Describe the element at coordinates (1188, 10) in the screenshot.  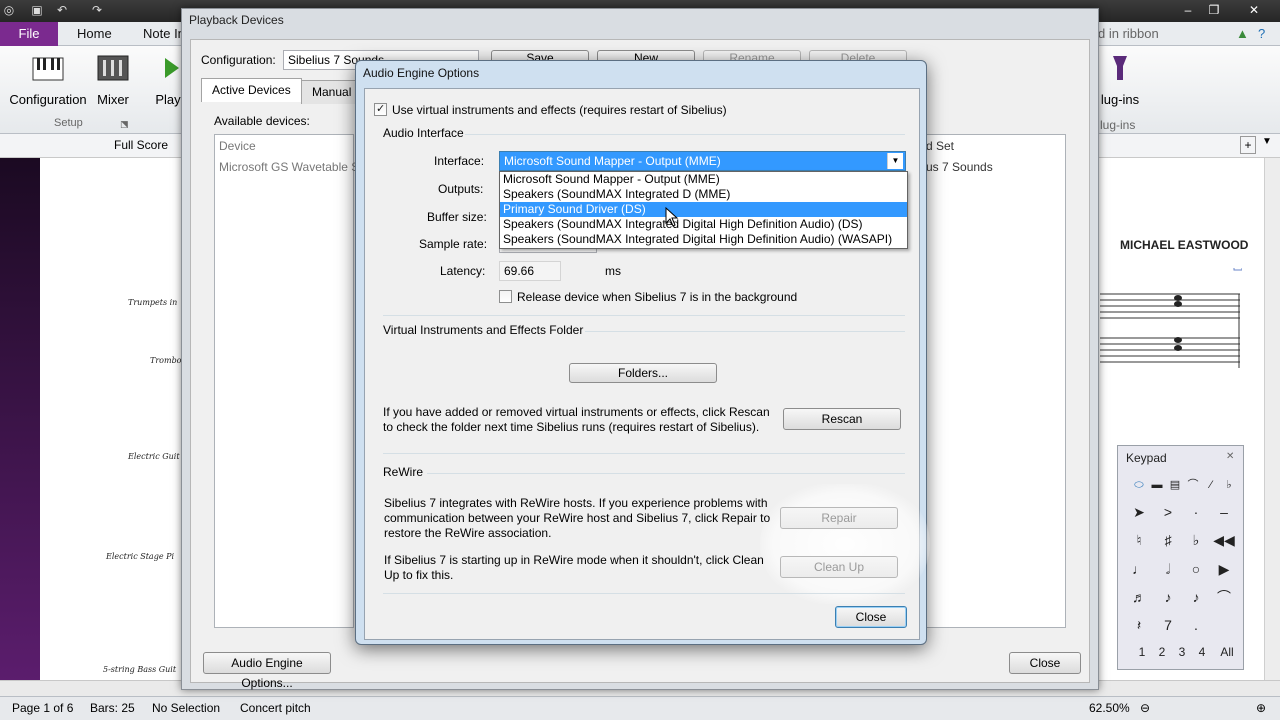
I see `minimize-icon: –` at that location.